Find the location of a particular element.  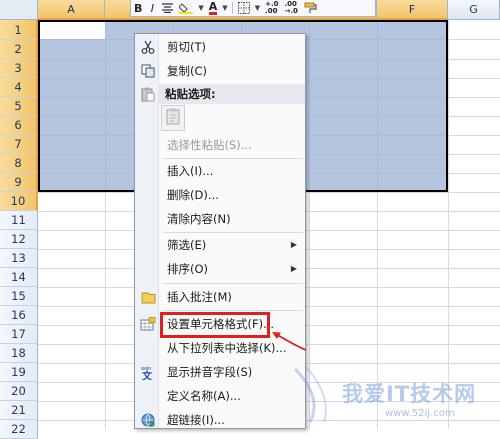

row-header-16: 16 is located at coordinates (19, 315).